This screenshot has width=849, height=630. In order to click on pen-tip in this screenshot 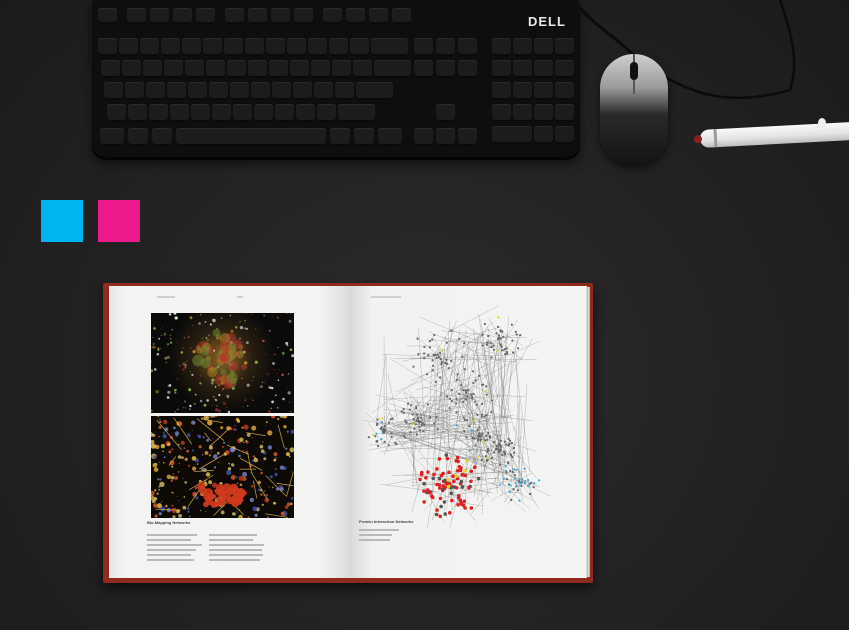, I will do `click(698, 139)`.